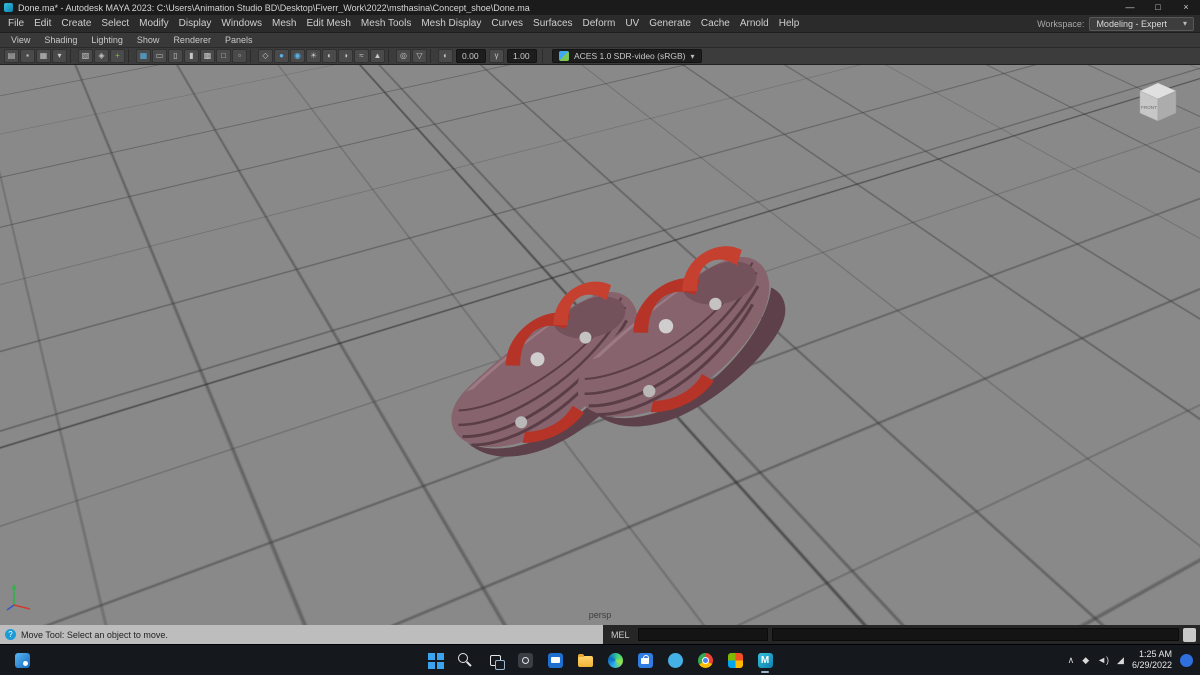 This screenshot has width=1200, height=675. I want to click on menu-uv: UV, so click(632, 23).